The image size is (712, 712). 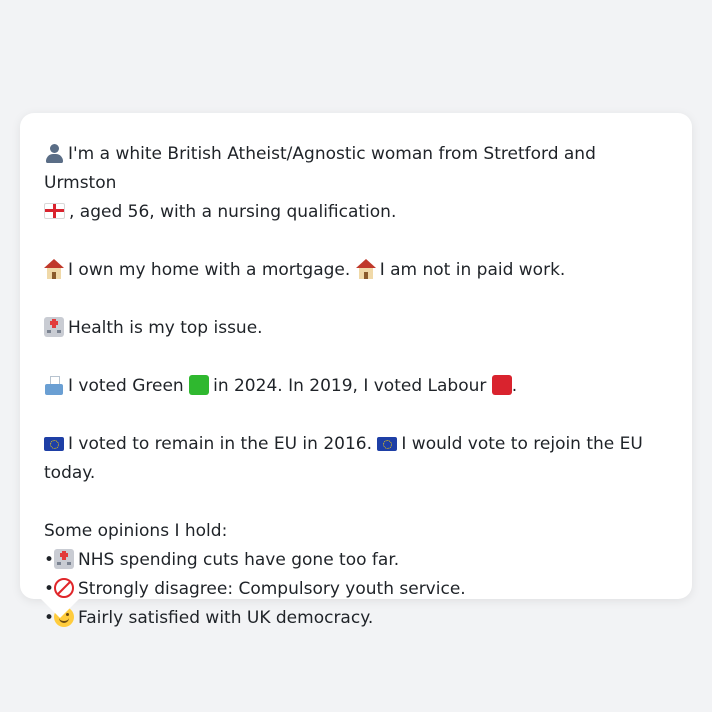 I want to click on vote-text-a: I voted Green, so click(x=126, y=386).